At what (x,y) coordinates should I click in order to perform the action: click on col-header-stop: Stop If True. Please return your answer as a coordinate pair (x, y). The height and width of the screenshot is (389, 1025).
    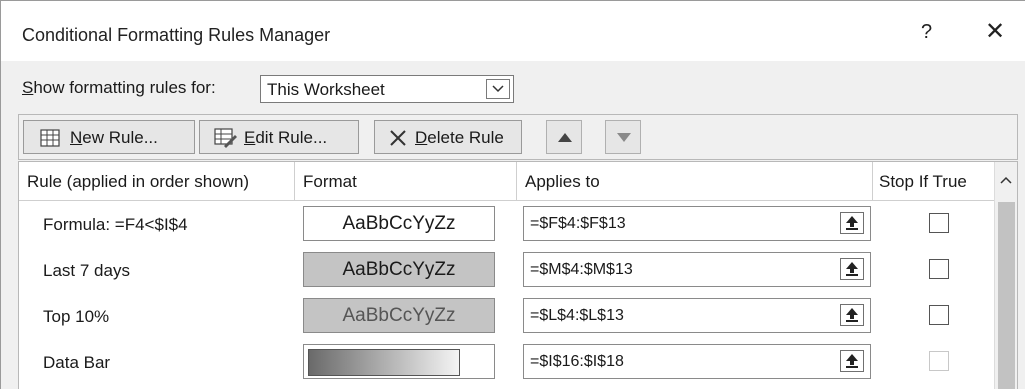
    Looking at the image, I should click on (933, 181).